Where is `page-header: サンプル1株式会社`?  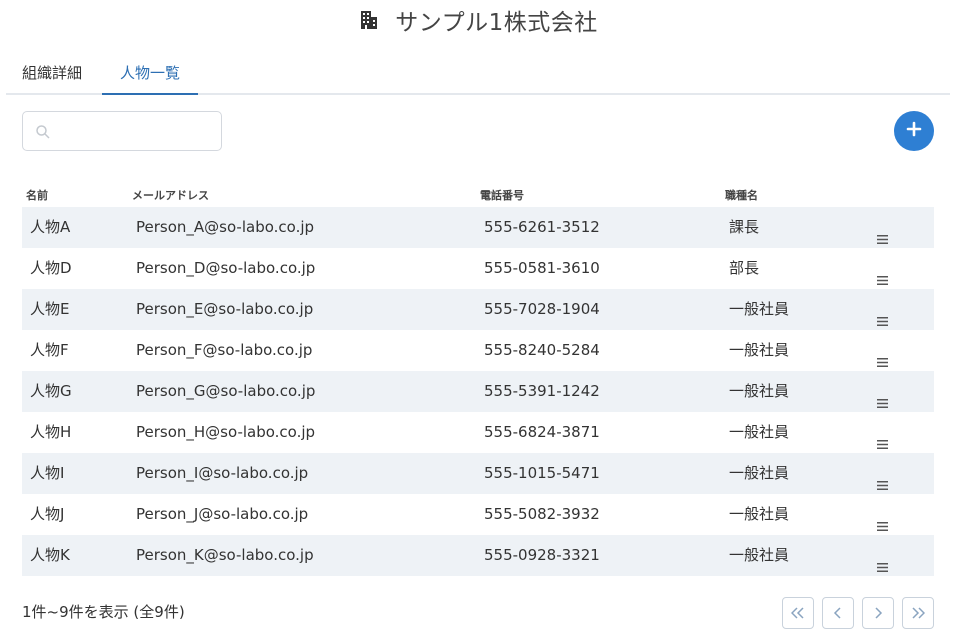 page-header: サンプル1株式会社 is located at coordinates (478, 20).